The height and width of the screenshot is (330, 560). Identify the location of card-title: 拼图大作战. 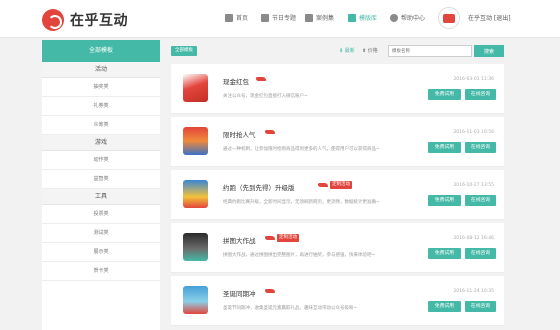
(239, 240).